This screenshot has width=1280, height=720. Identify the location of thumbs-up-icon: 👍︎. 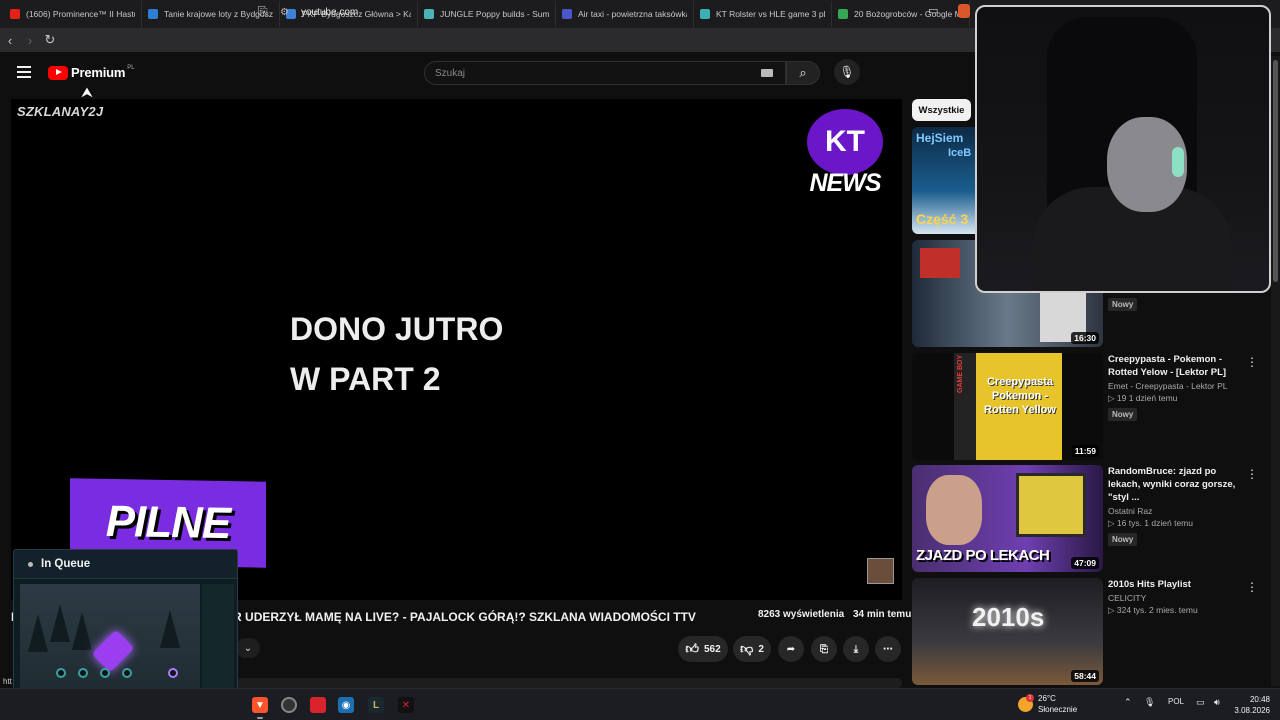
(692, 648).